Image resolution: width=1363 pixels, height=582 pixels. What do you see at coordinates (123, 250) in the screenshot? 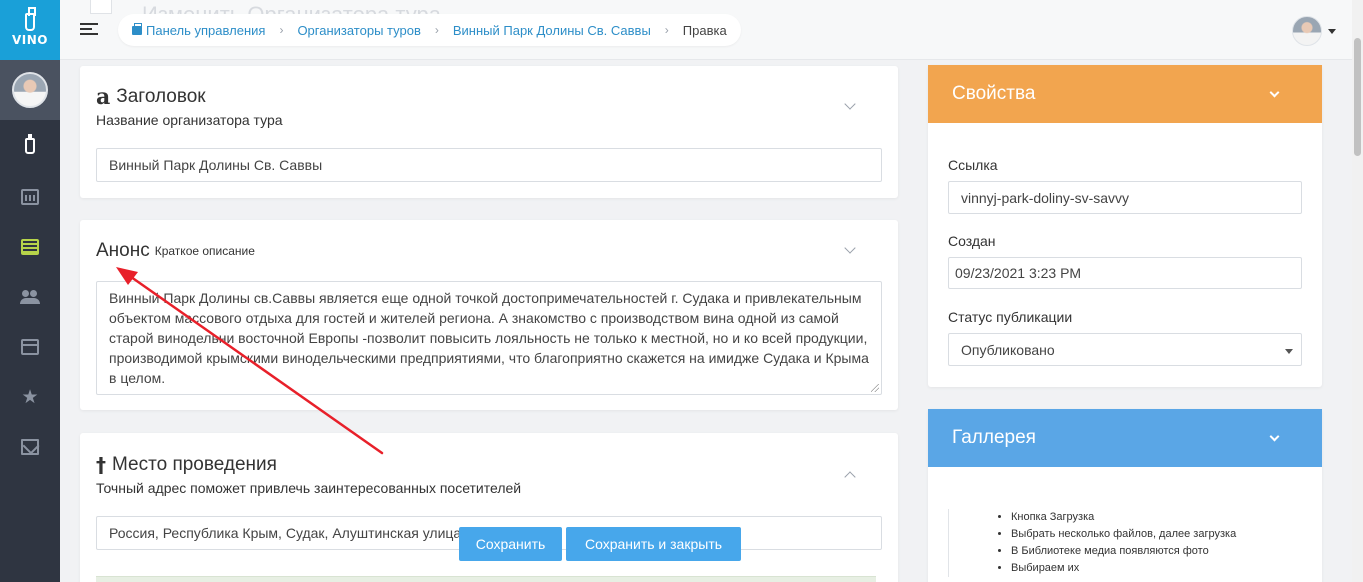
I see `intro-card-title: Анонс` at bounding box center [123, 250].